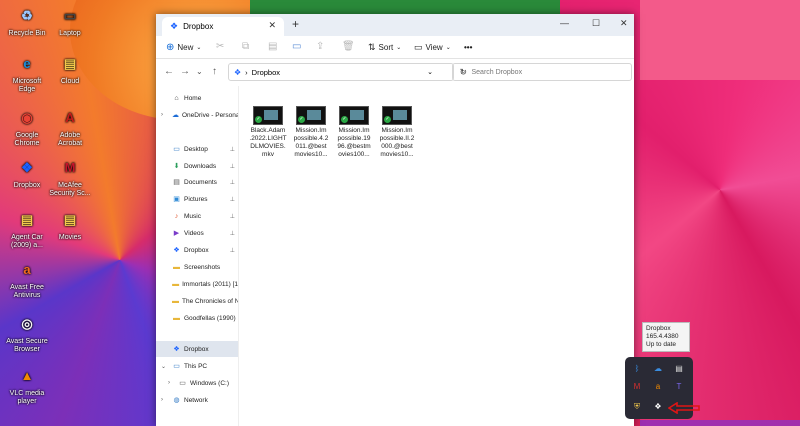 This screenshot has height=426, width=800. What do you see at coordinates (197, 318) in the screenshot?
I see `sidebar-item: ▬ Goodfellas (1990)` at bounding box center [197, 318].